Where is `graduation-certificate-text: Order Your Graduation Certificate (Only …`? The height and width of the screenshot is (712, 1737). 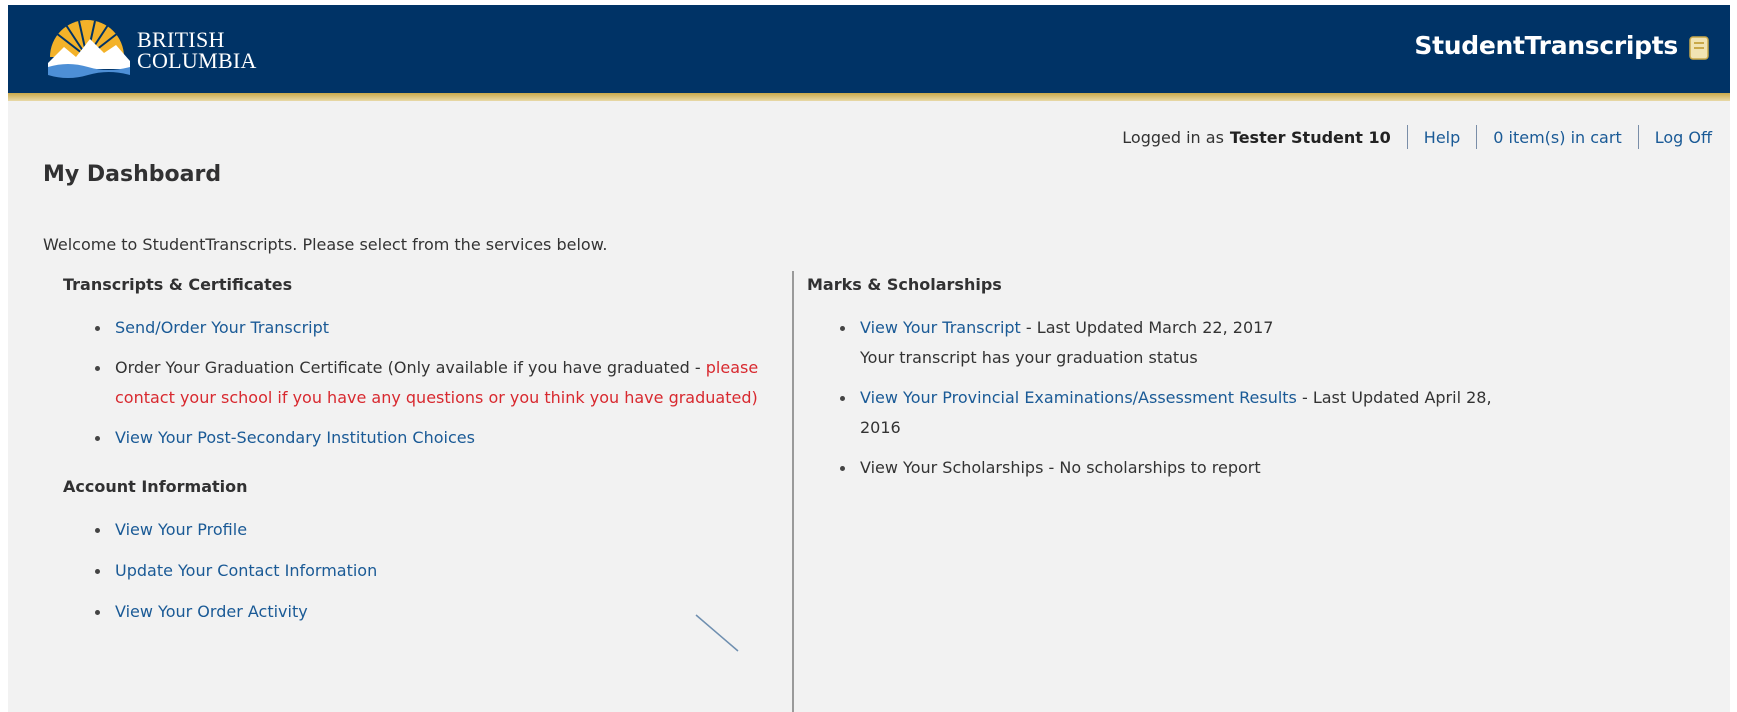 graduation-certificate-text: Order Your Graduation Certificate (Only … is located at coordinates (410, 367).